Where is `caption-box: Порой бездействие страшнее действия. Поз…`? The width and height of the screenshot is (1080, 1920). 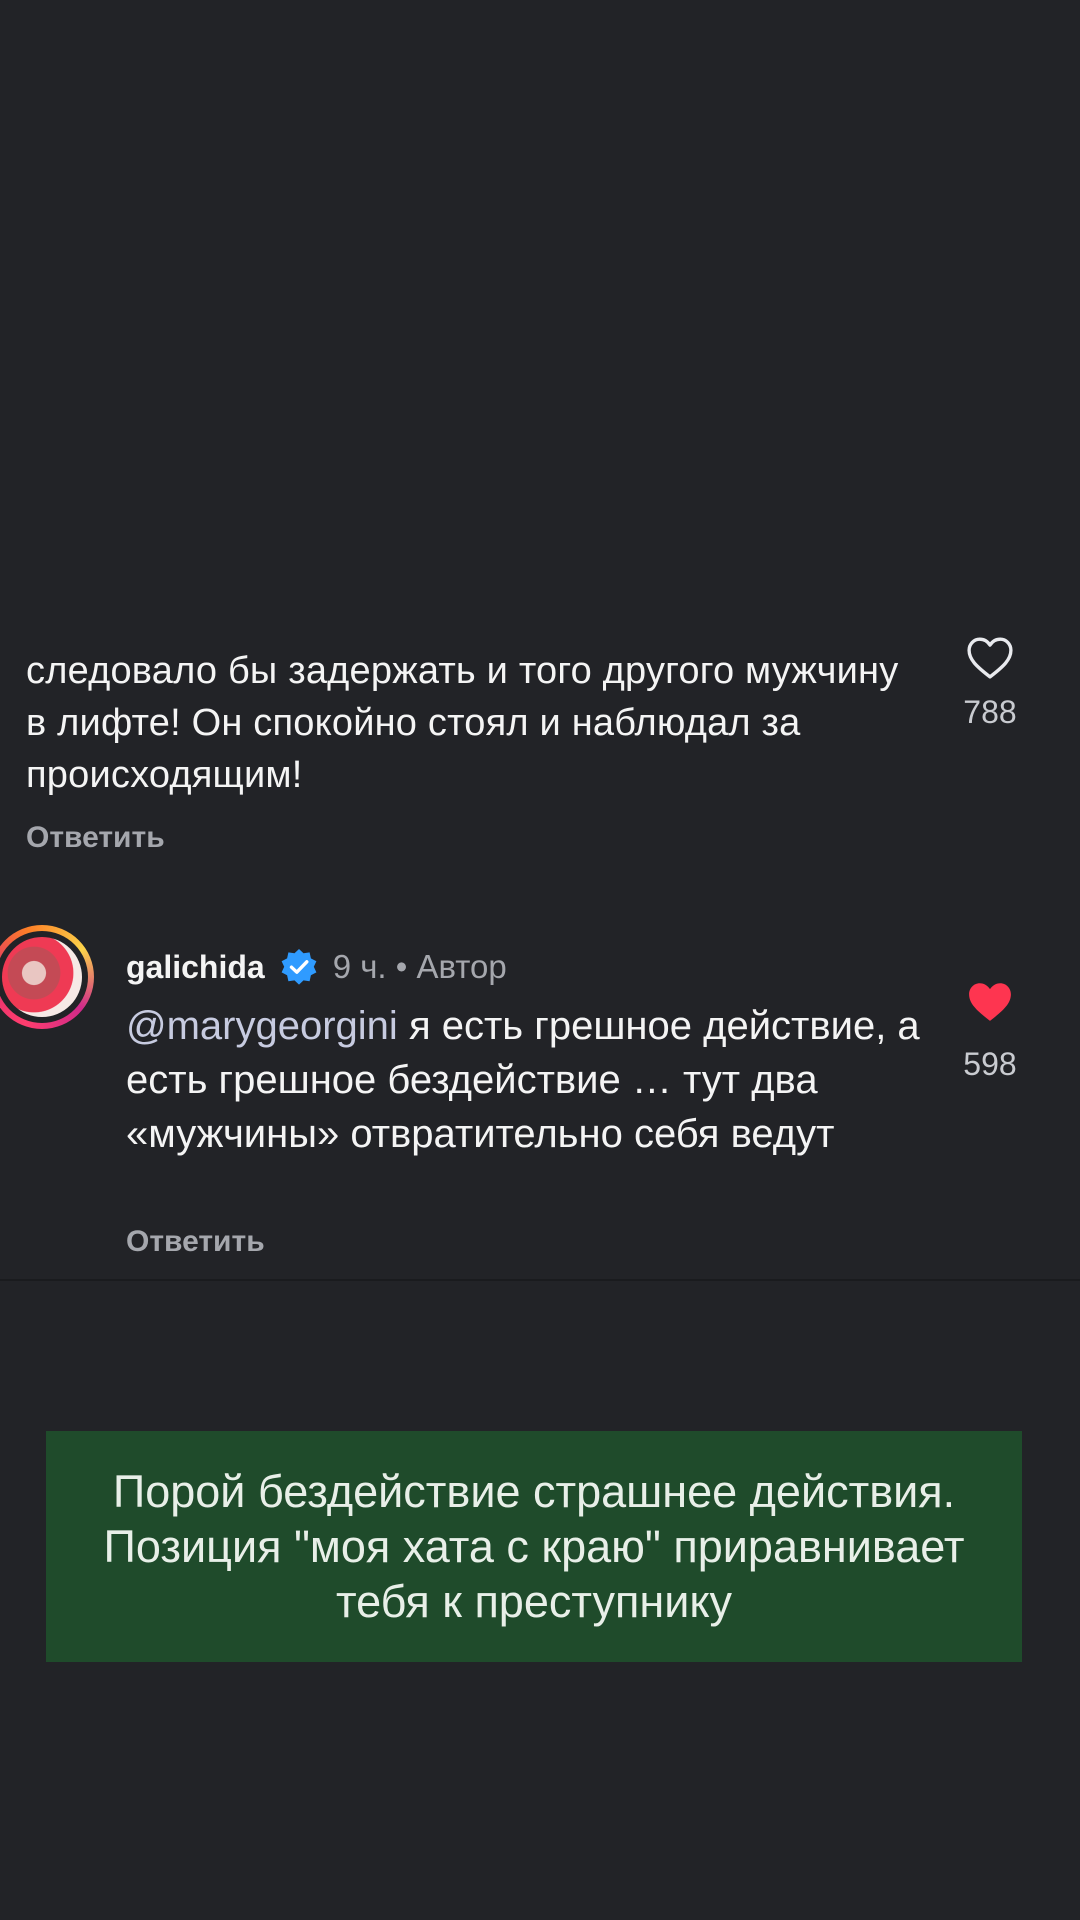 caption-box: Порой бездействие страшнее действия. Поз… is located at coordinates (534, 1546).